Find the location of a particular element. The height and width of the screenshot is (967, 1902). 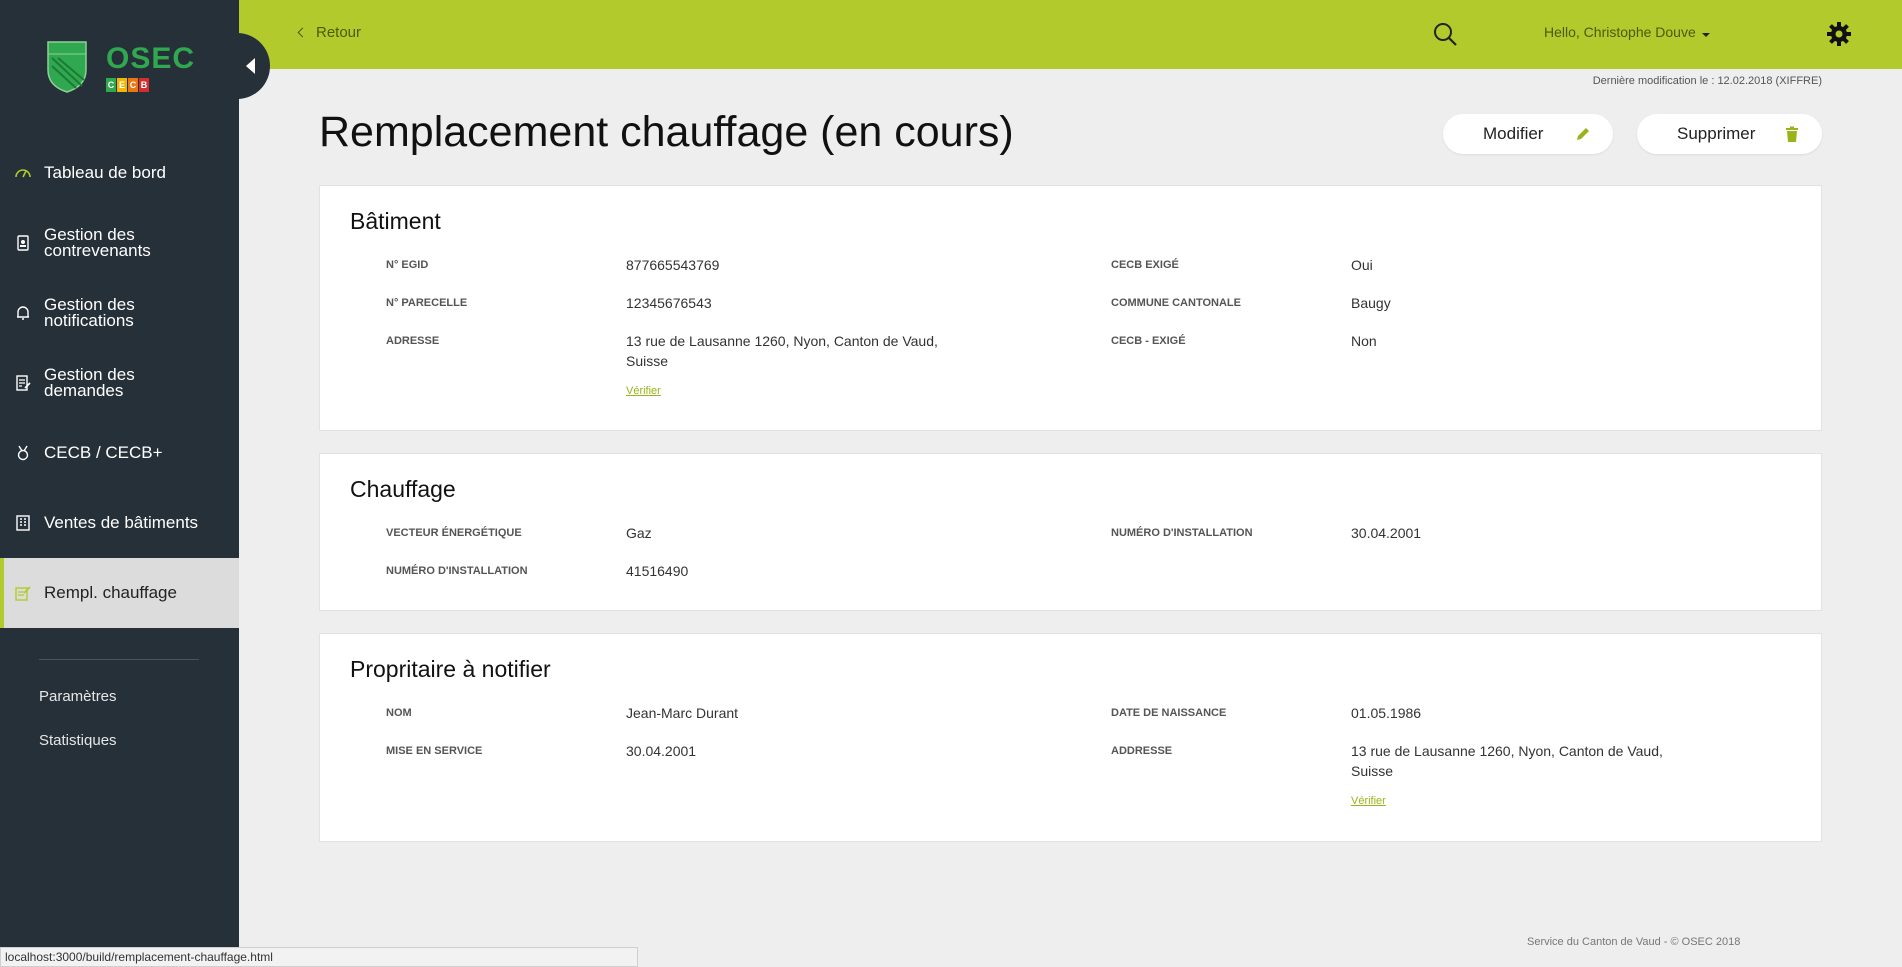

verify-owner-address-link: Vérifier is located at coordinates (1368, 801).